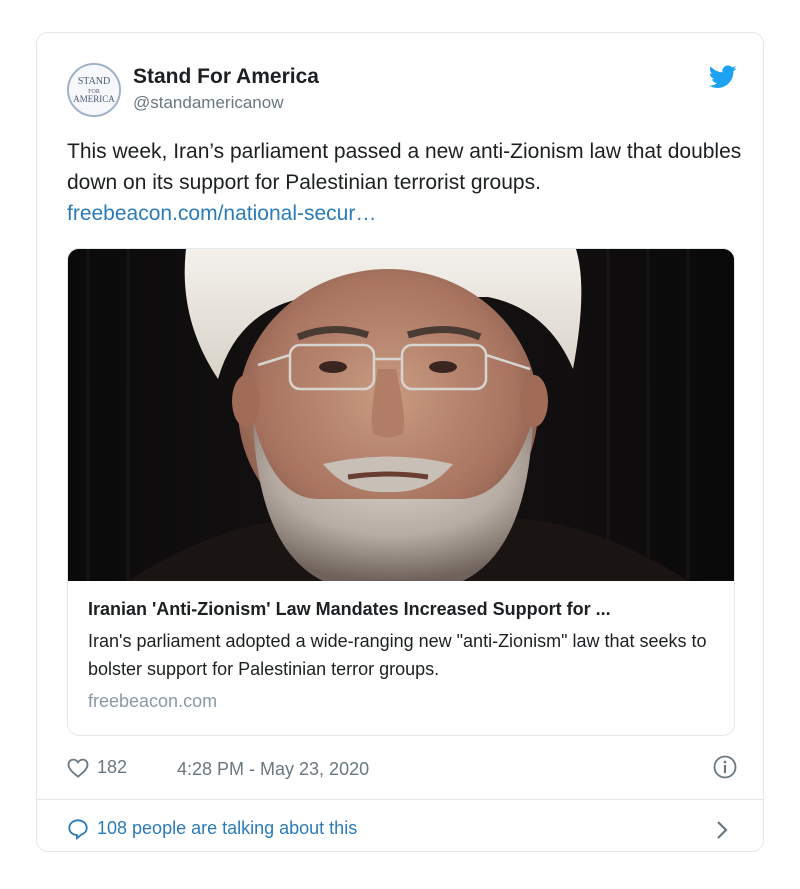 The height and width of the screenshot is (889, 800). I want to click on conversation-label: 108 people are talking about this, so click(227, 828).